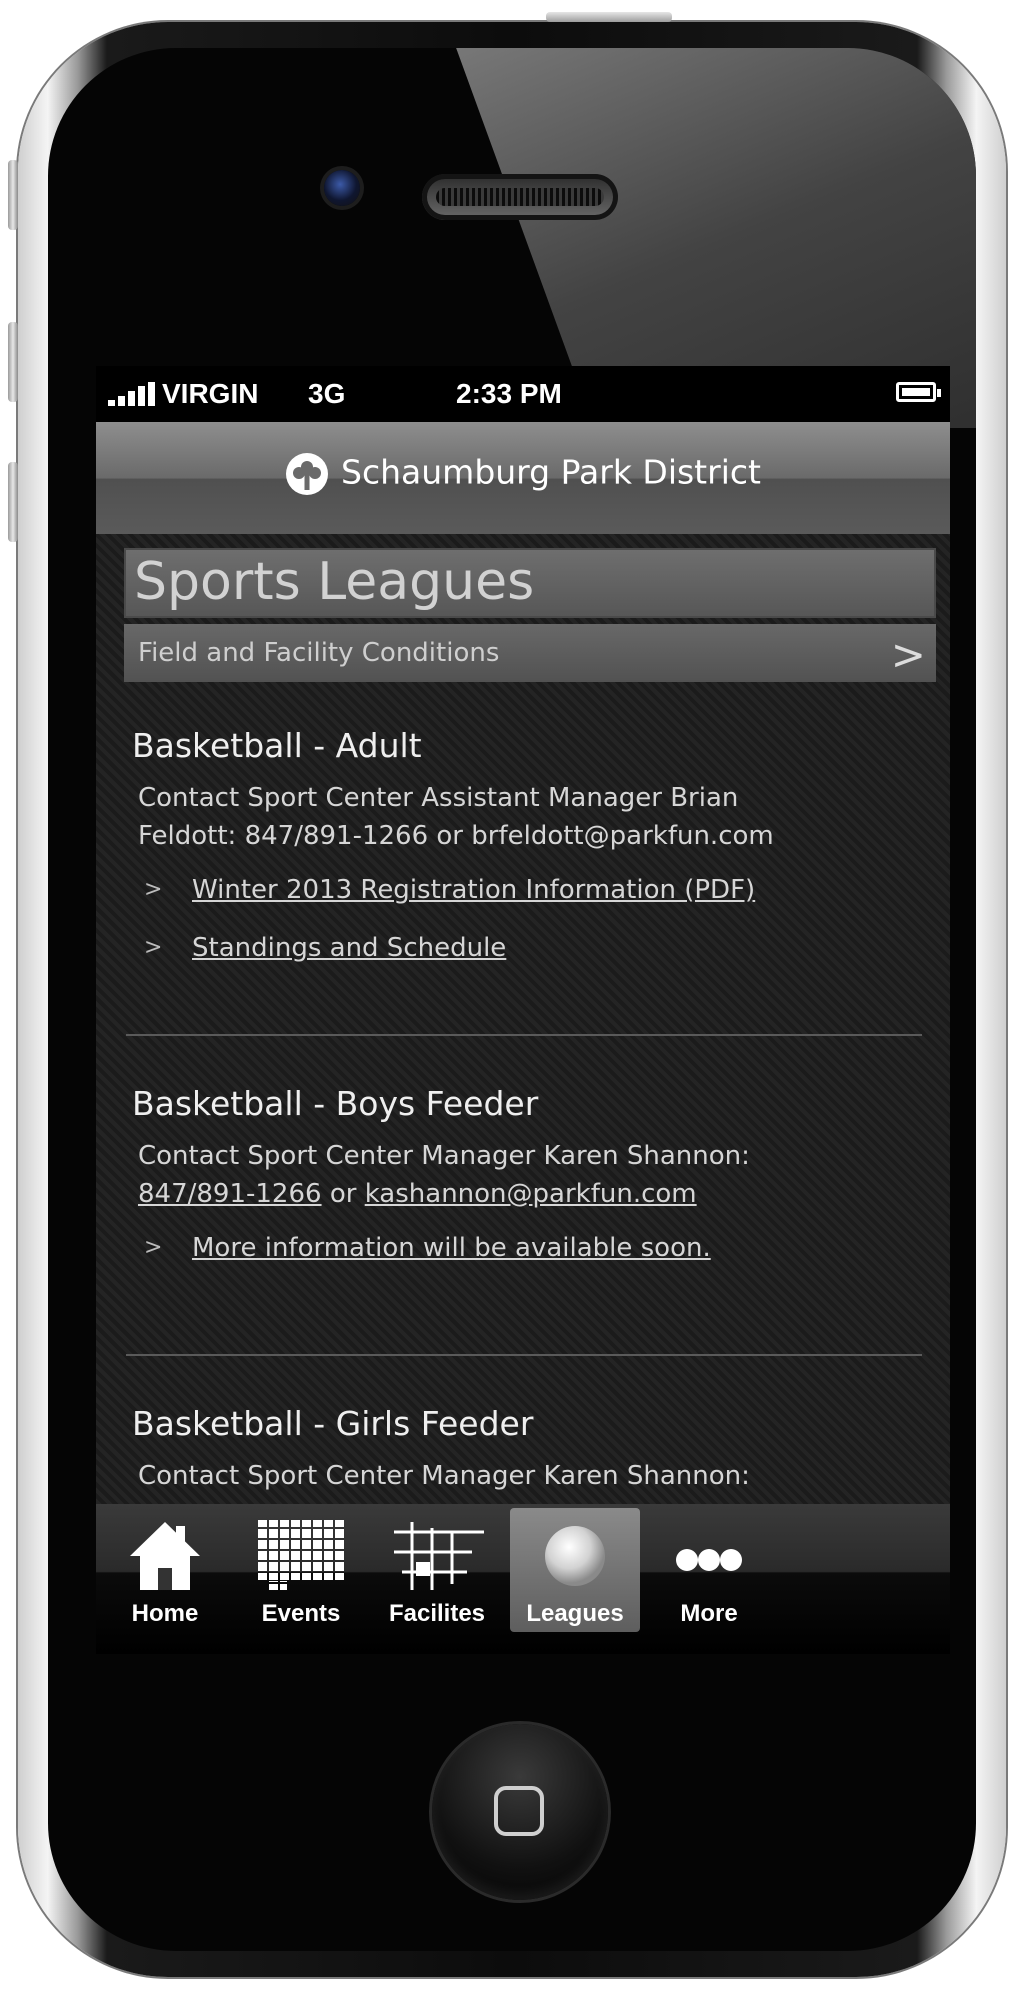 This screenshot has width=1016, height=1989. I want to click on tab-home: Home, so click(165, 1570).